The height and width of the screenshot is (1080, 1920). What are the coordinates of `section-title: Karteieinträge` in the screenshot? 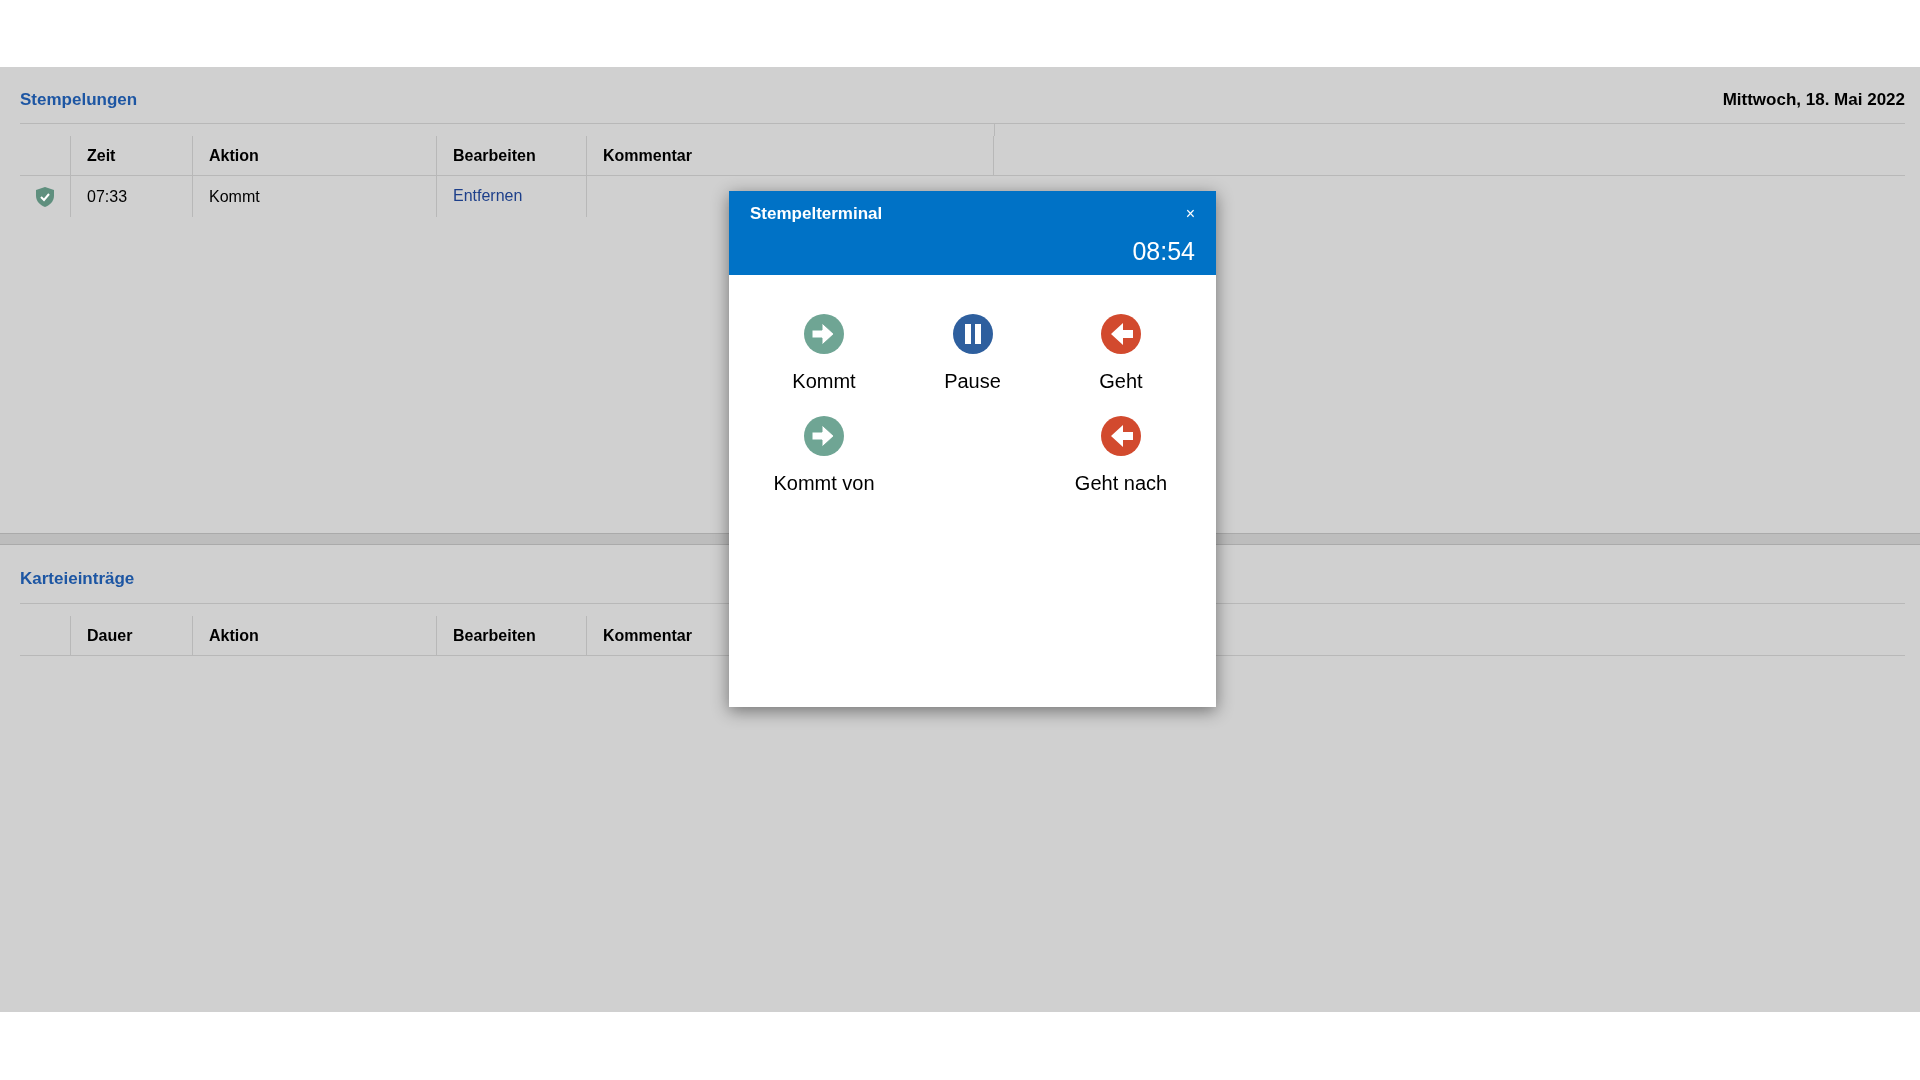 It's located at (77, 579).